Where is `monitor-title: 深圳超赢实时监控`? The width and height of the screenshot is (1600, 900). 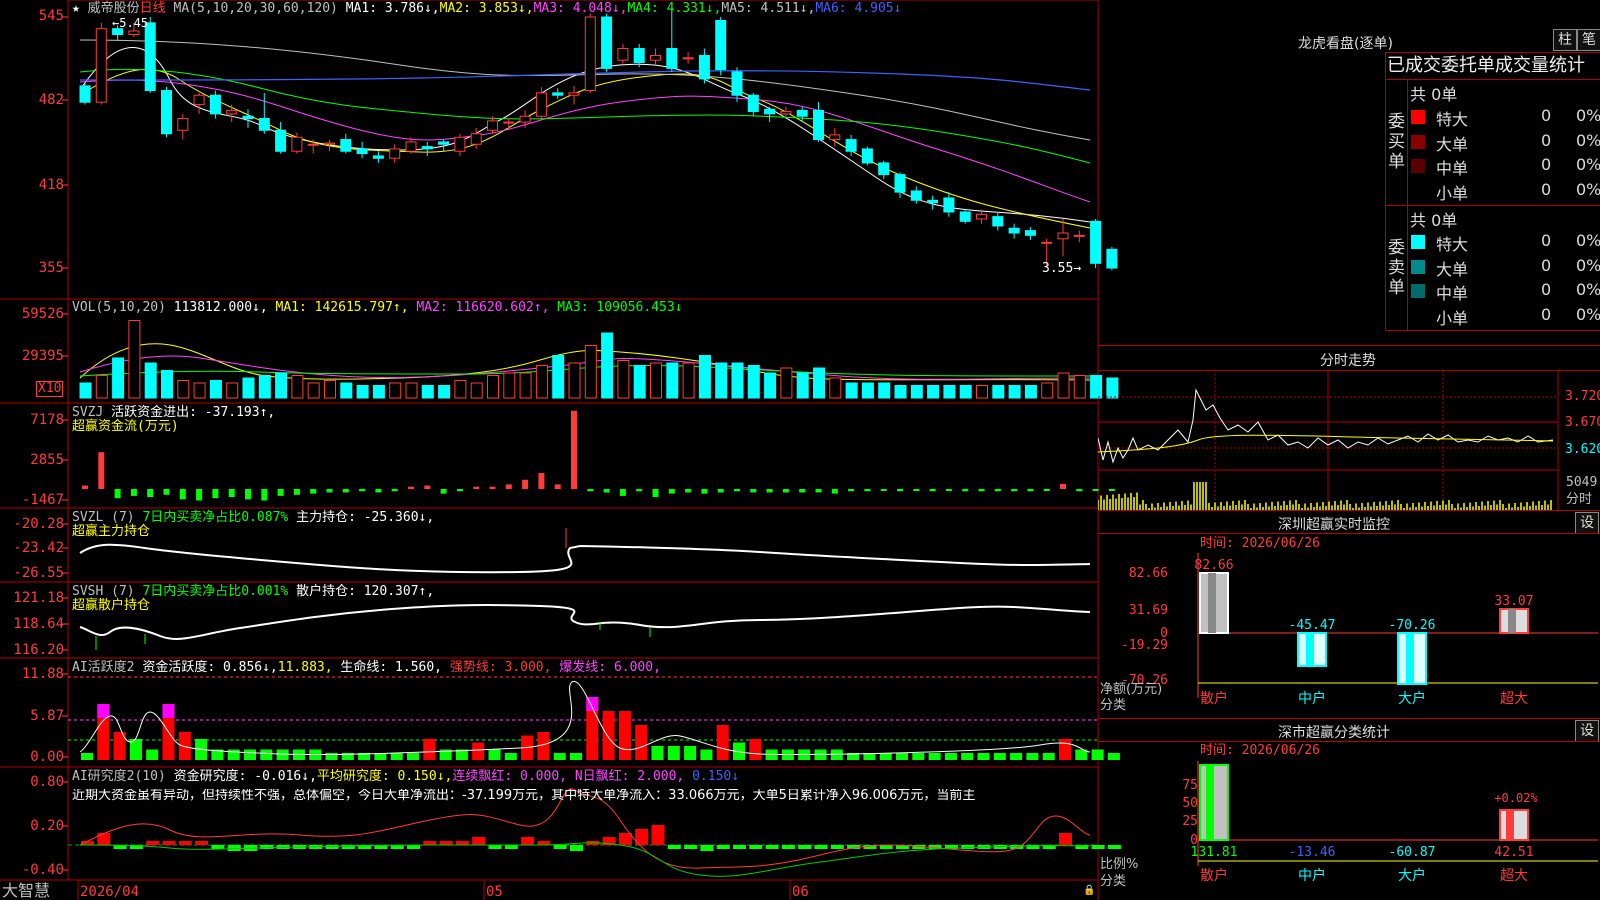 monitor-title: 深圳超赢实时监控 is located at coordinates (1334, 525).